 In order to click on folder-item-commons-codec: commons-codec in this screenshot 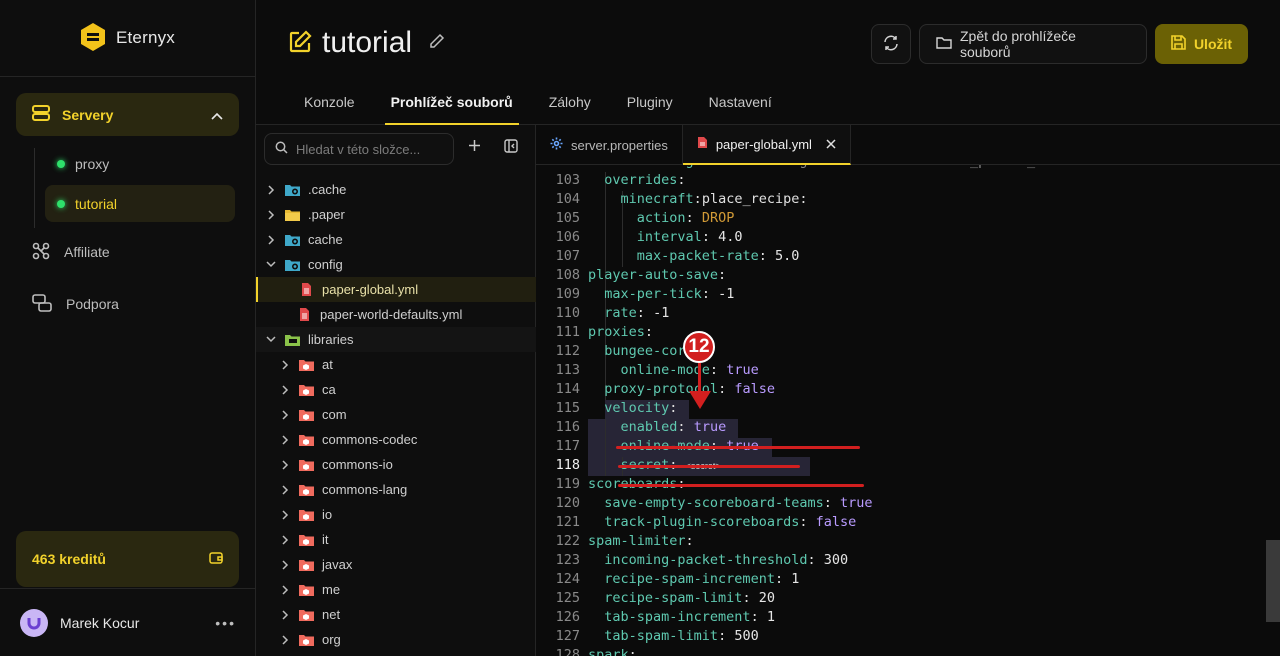, I will do `click(396, 439)`.